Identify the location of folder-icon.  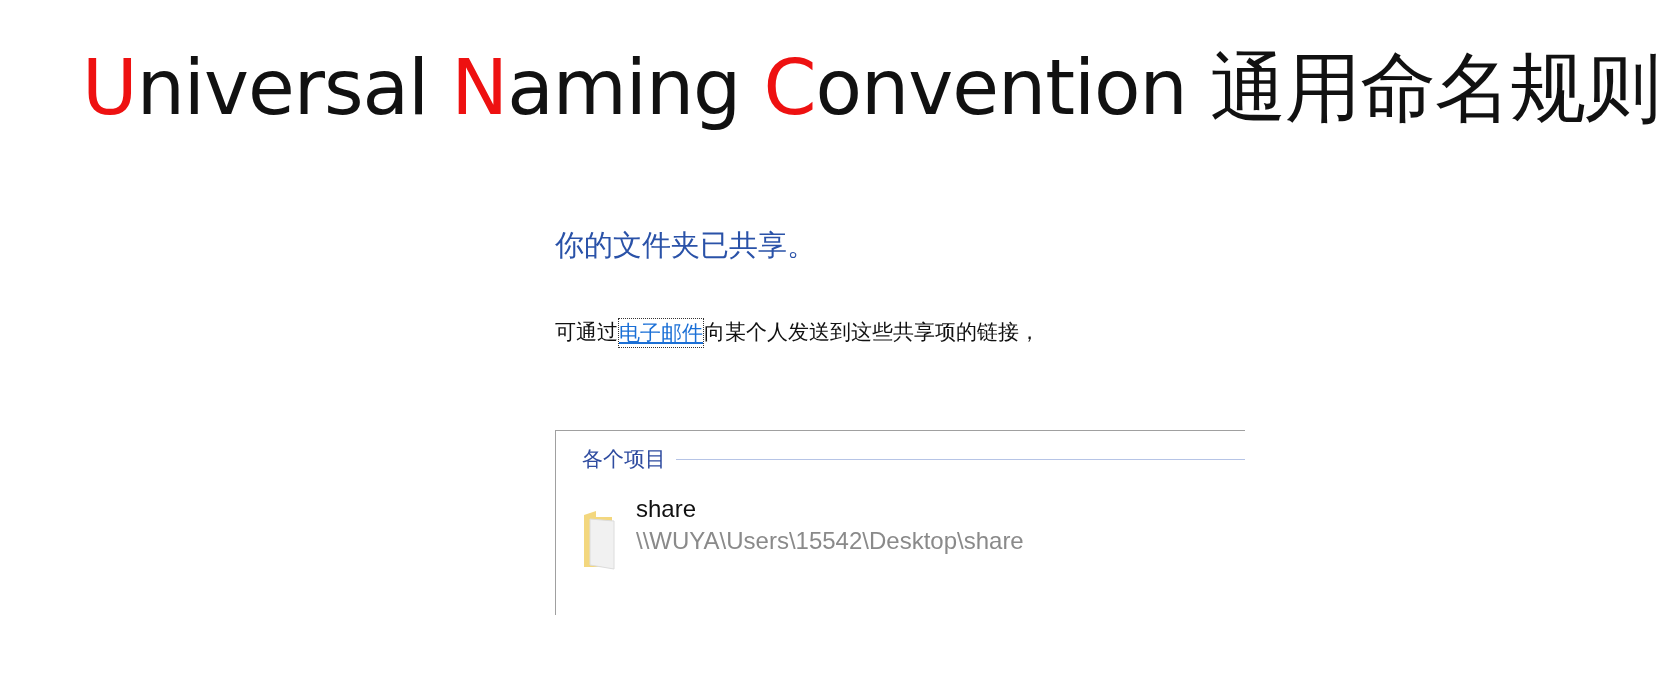
(599, 540).